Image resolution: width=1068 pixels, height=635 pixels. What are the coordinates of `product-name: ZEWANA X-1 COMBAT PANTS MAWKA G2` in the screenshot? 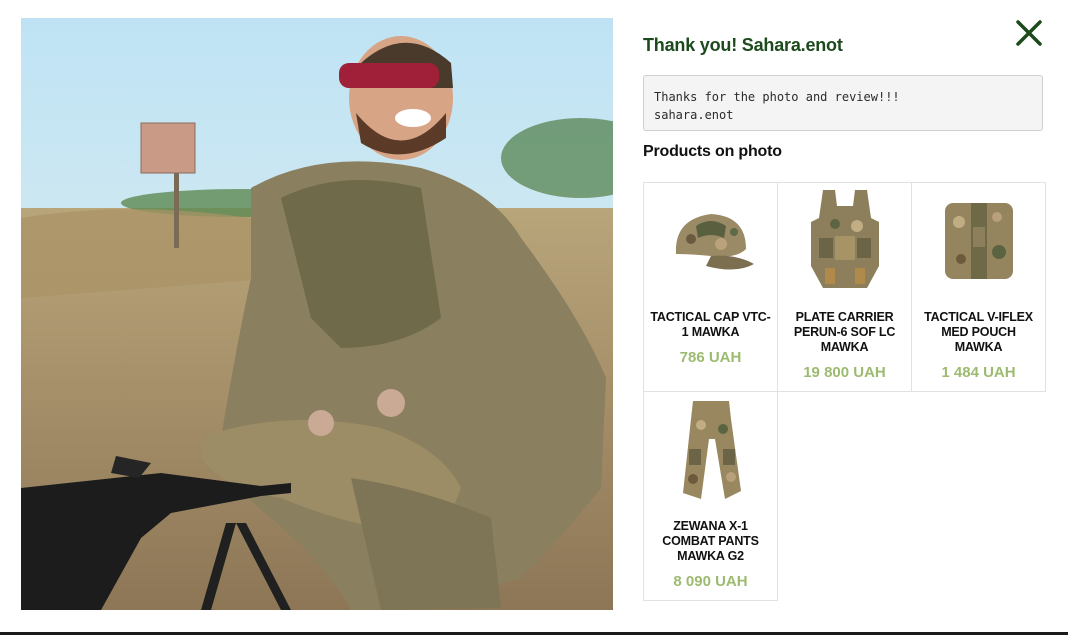 It's located at (710, 541).